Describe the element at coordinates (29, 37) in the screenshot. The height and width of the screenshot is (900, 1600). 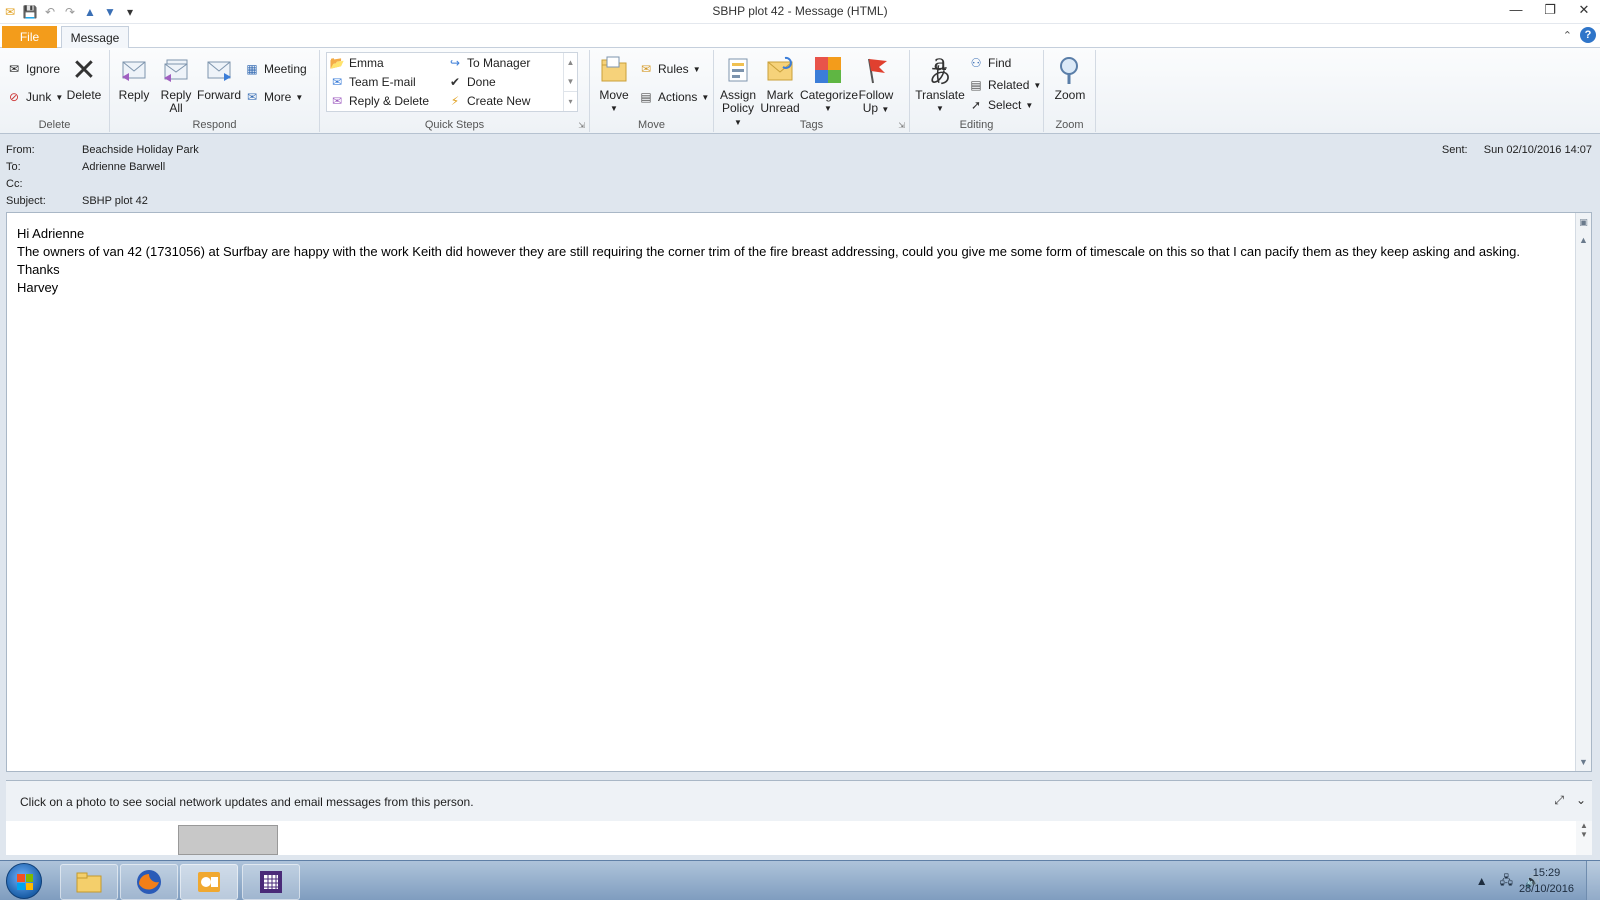
I see `tab-file: File` at that location.